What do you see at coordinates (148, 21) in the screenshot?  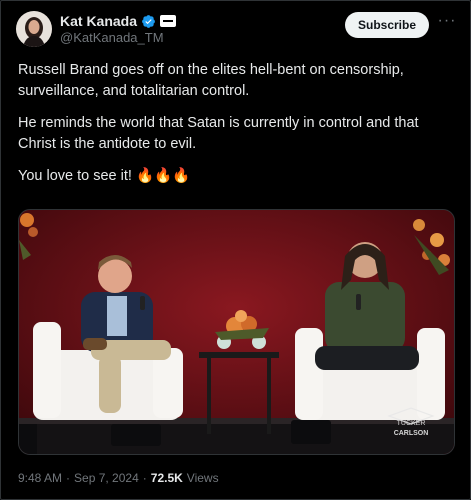 I see `verified-badge-icon` at bounding box center [148, 21].